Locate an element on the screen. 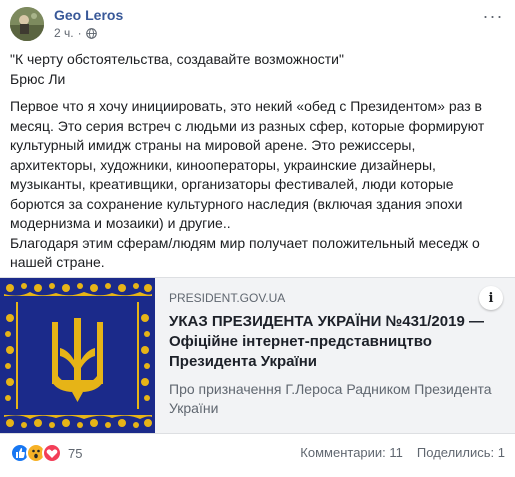 Image resolution: width=515 pixels, height=477 pixels. post-stats: Комментарии: 11 Поделились: 1 is located at coordinates (402, 452).